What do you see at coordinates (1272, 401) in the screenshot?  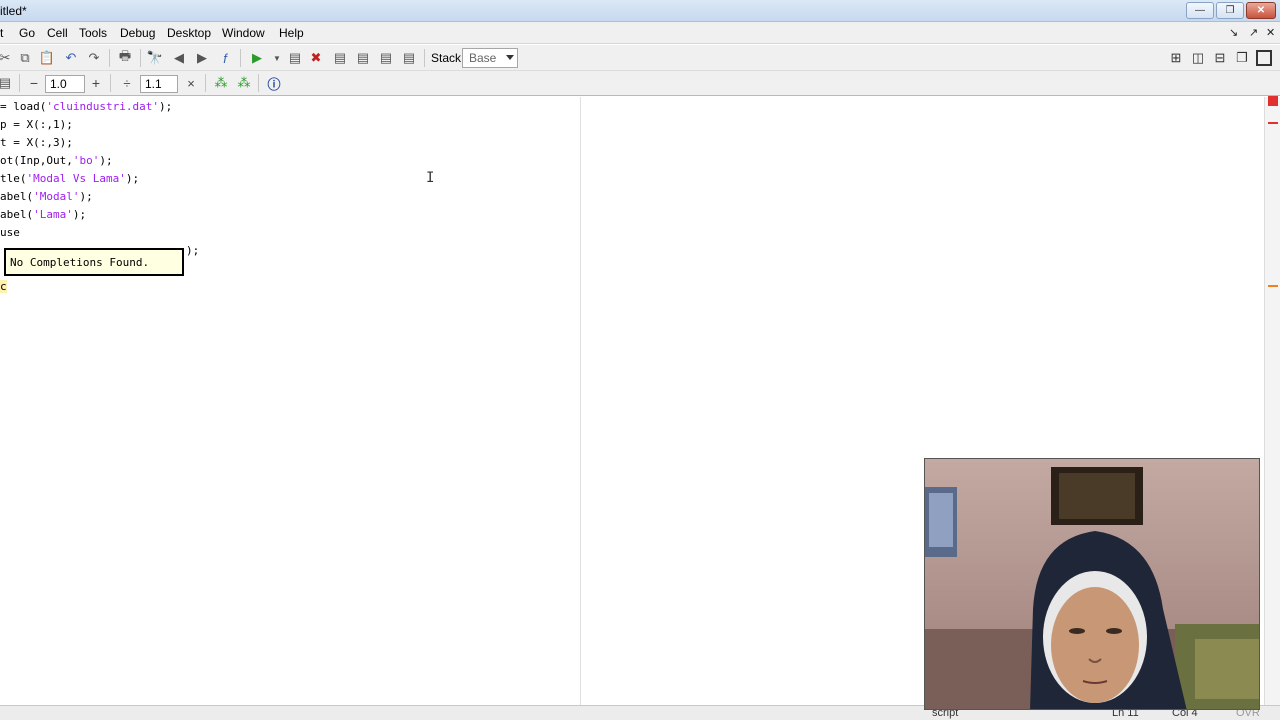 I see `message-indicator-bar` at bounding box center [1272, 401].